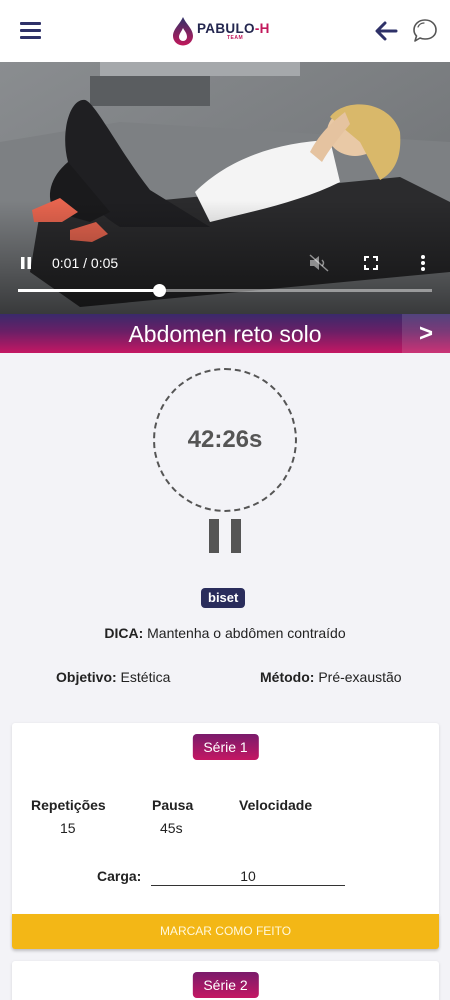 This screenshot has height=1000, width=450. Describe the element at coordinates (183, 31) in the screenshot. I see `flame-drop-icon` at that location.